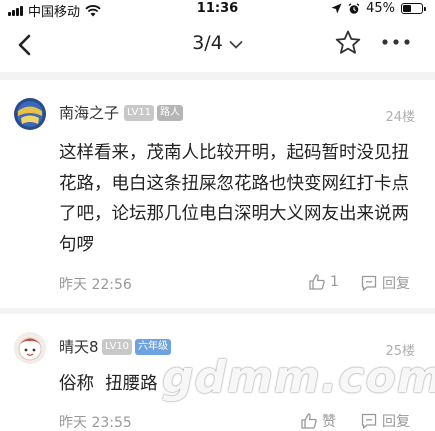 The height and width of the screenshot is (431, 435). I want to click on battery-percent: 45%, so click(380, 8).